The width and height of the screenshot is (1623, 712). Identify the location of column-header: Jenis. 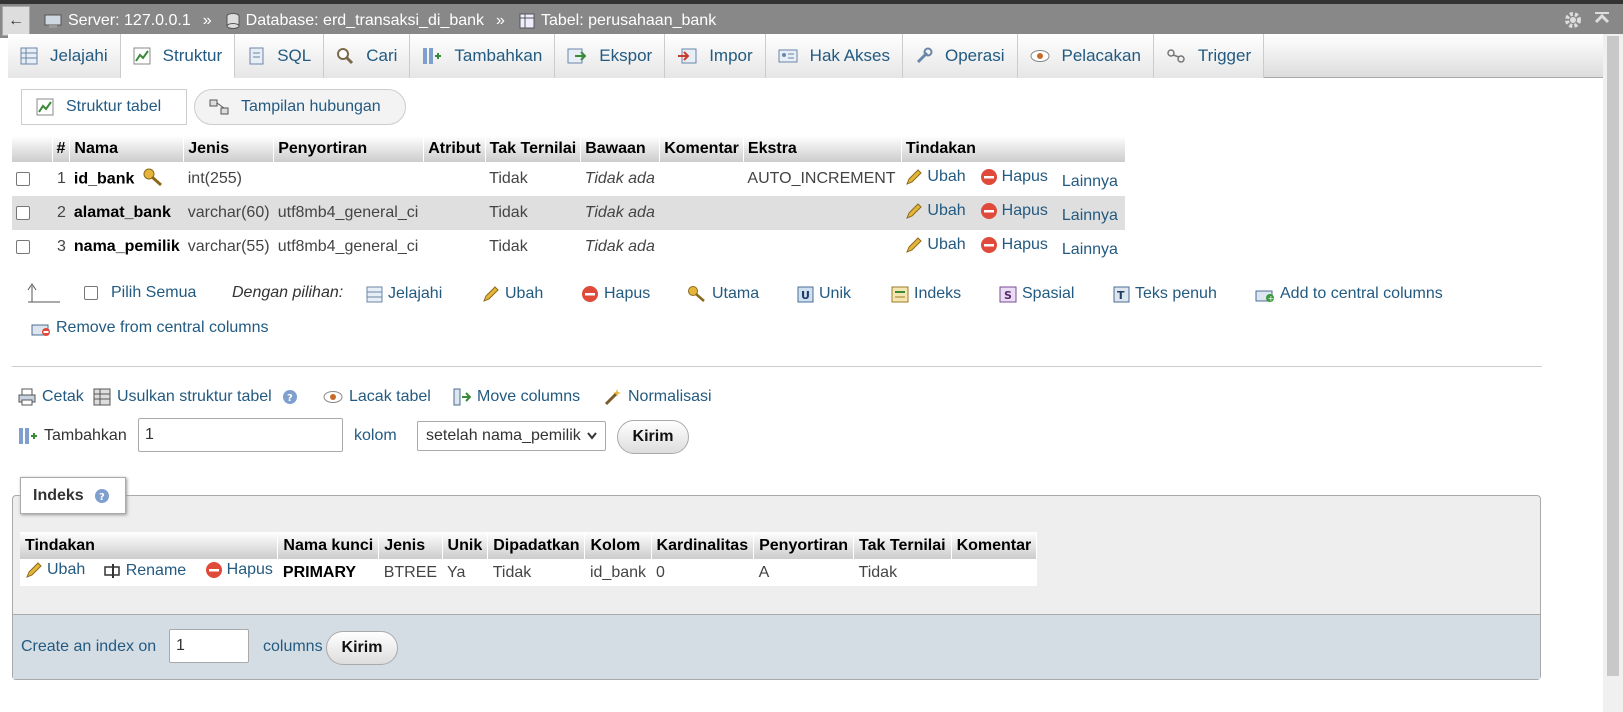
(229, 149).